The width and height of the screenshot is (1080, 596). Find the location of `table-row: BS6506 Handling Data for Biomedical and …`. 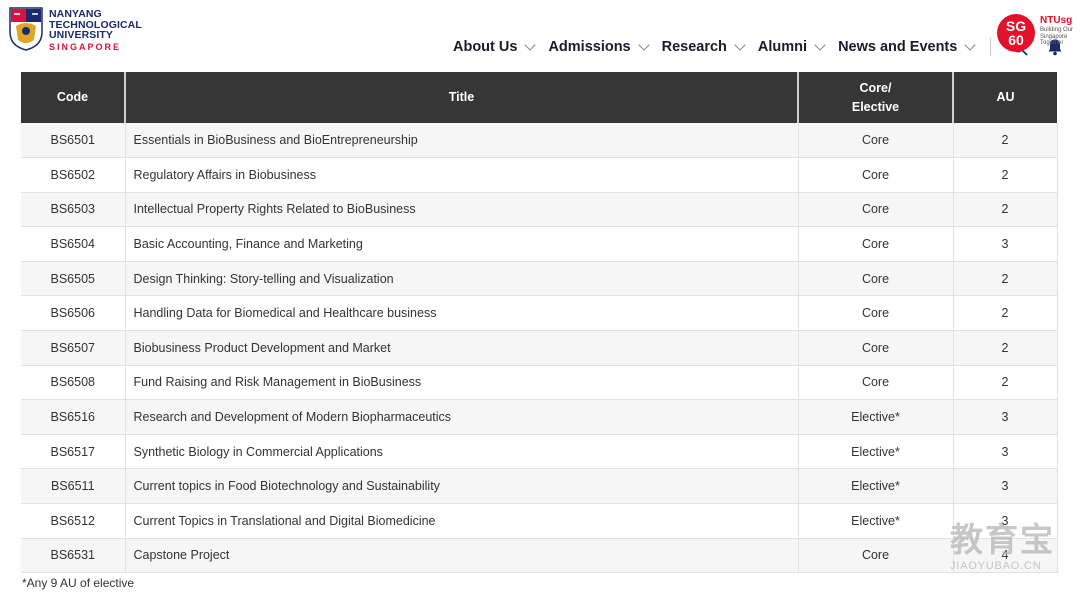

table-row: BS6506 Handling Data for Biomedical and … is located at coordinates (539, 313).